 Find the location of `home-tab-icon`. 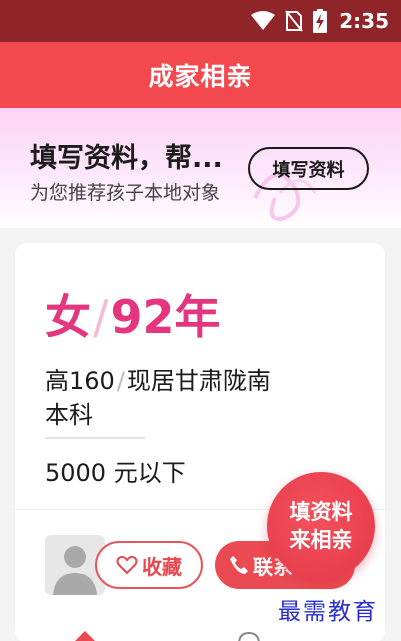

home-tab-icon is located at coordinates (85, 635).